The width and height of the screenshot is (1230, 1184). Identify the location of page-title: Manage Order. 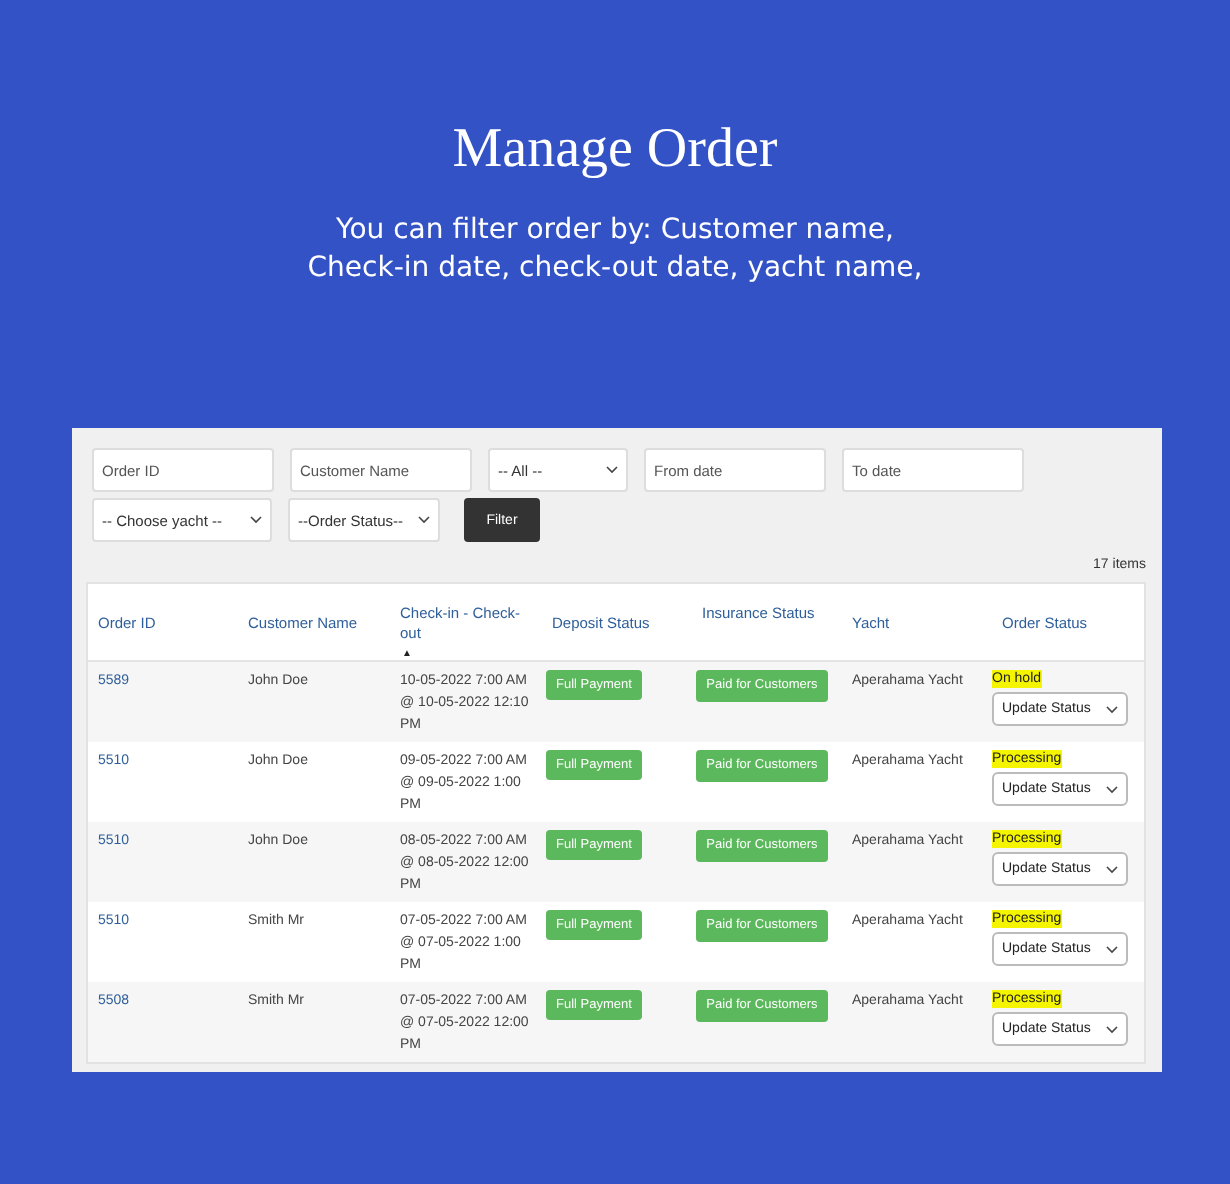
(615, 150).